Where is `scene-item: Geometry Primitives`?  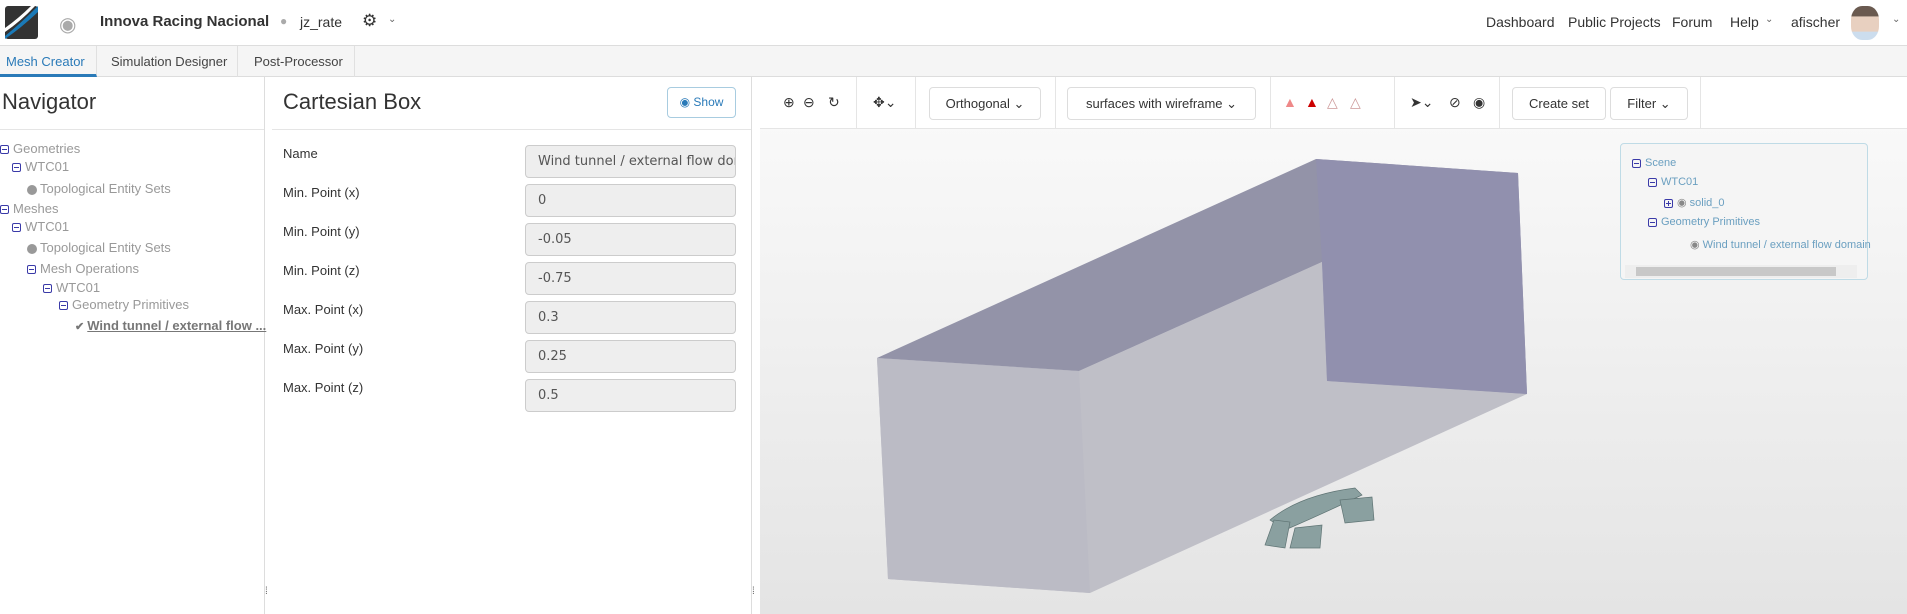 scene-item: Geometry Primitives is located at coordinates (1704, 222).